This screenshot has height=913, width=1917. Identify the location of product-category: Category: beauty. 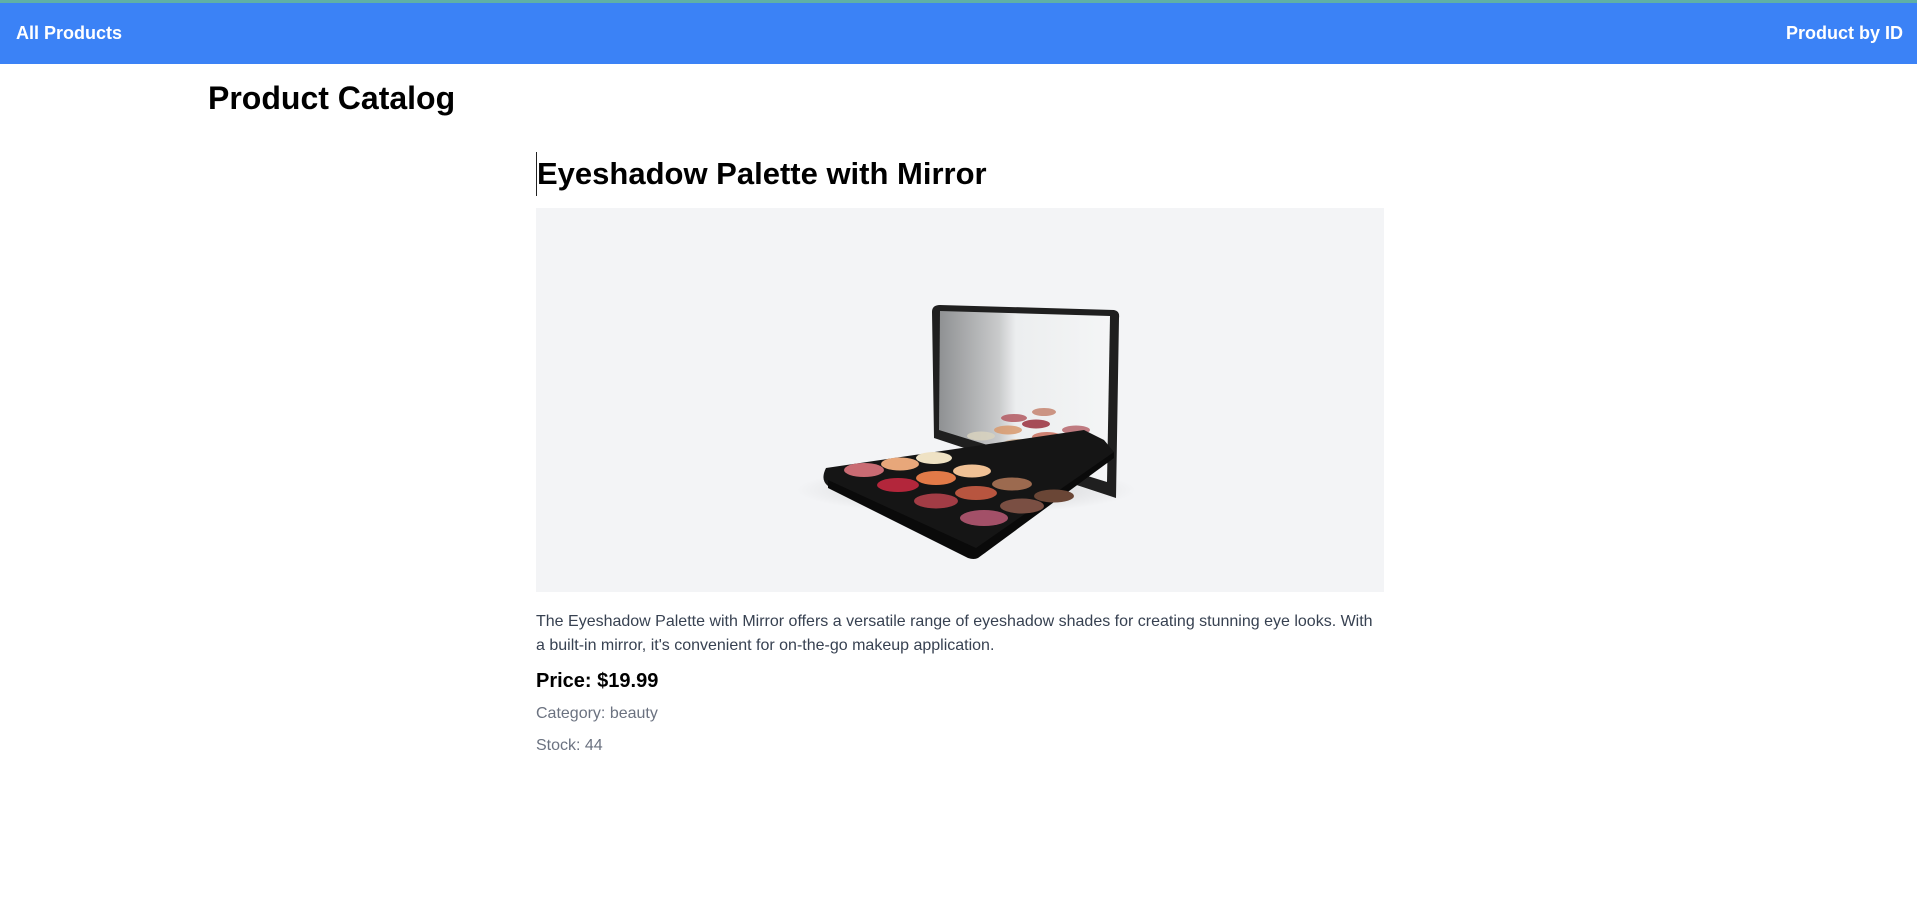
(597, 713).